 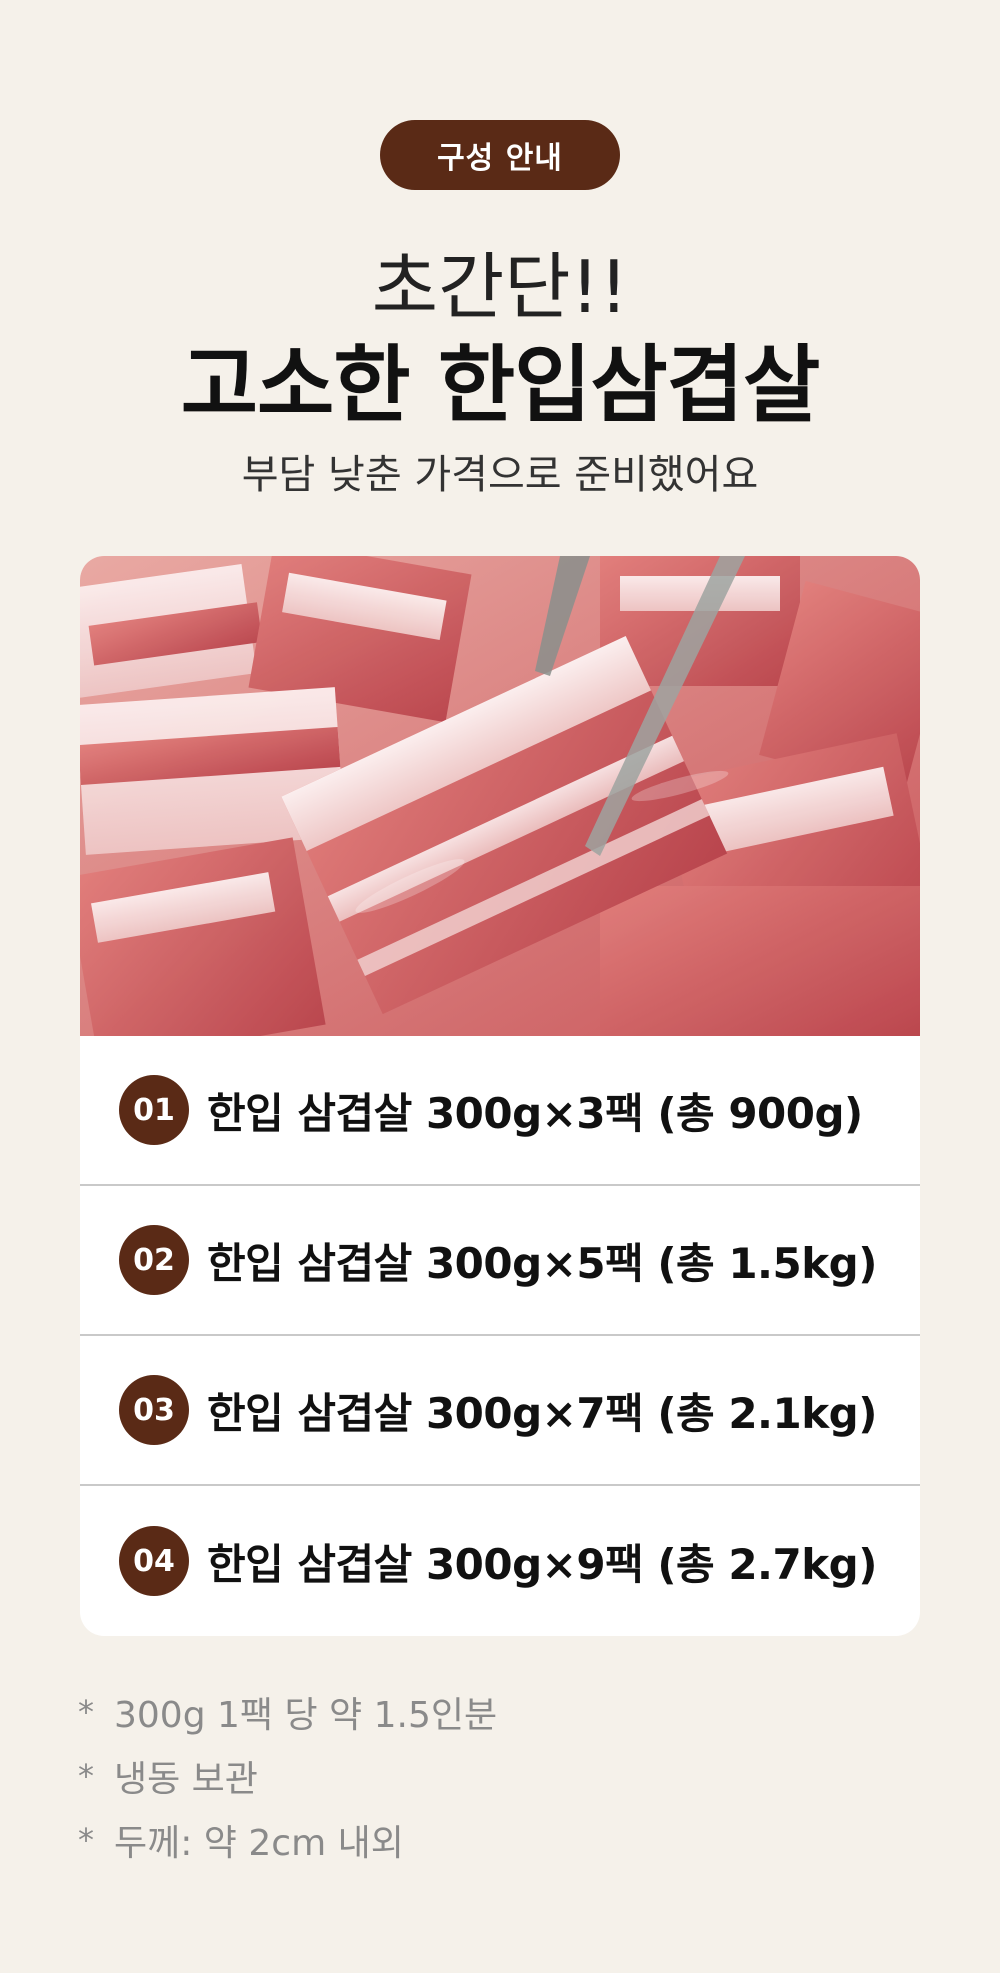 What do you see at coordinates (259, 1843) in the screenshot?
I see `note-text: 두께: 약 2cm 내외` at bounding box center [259, 1843].